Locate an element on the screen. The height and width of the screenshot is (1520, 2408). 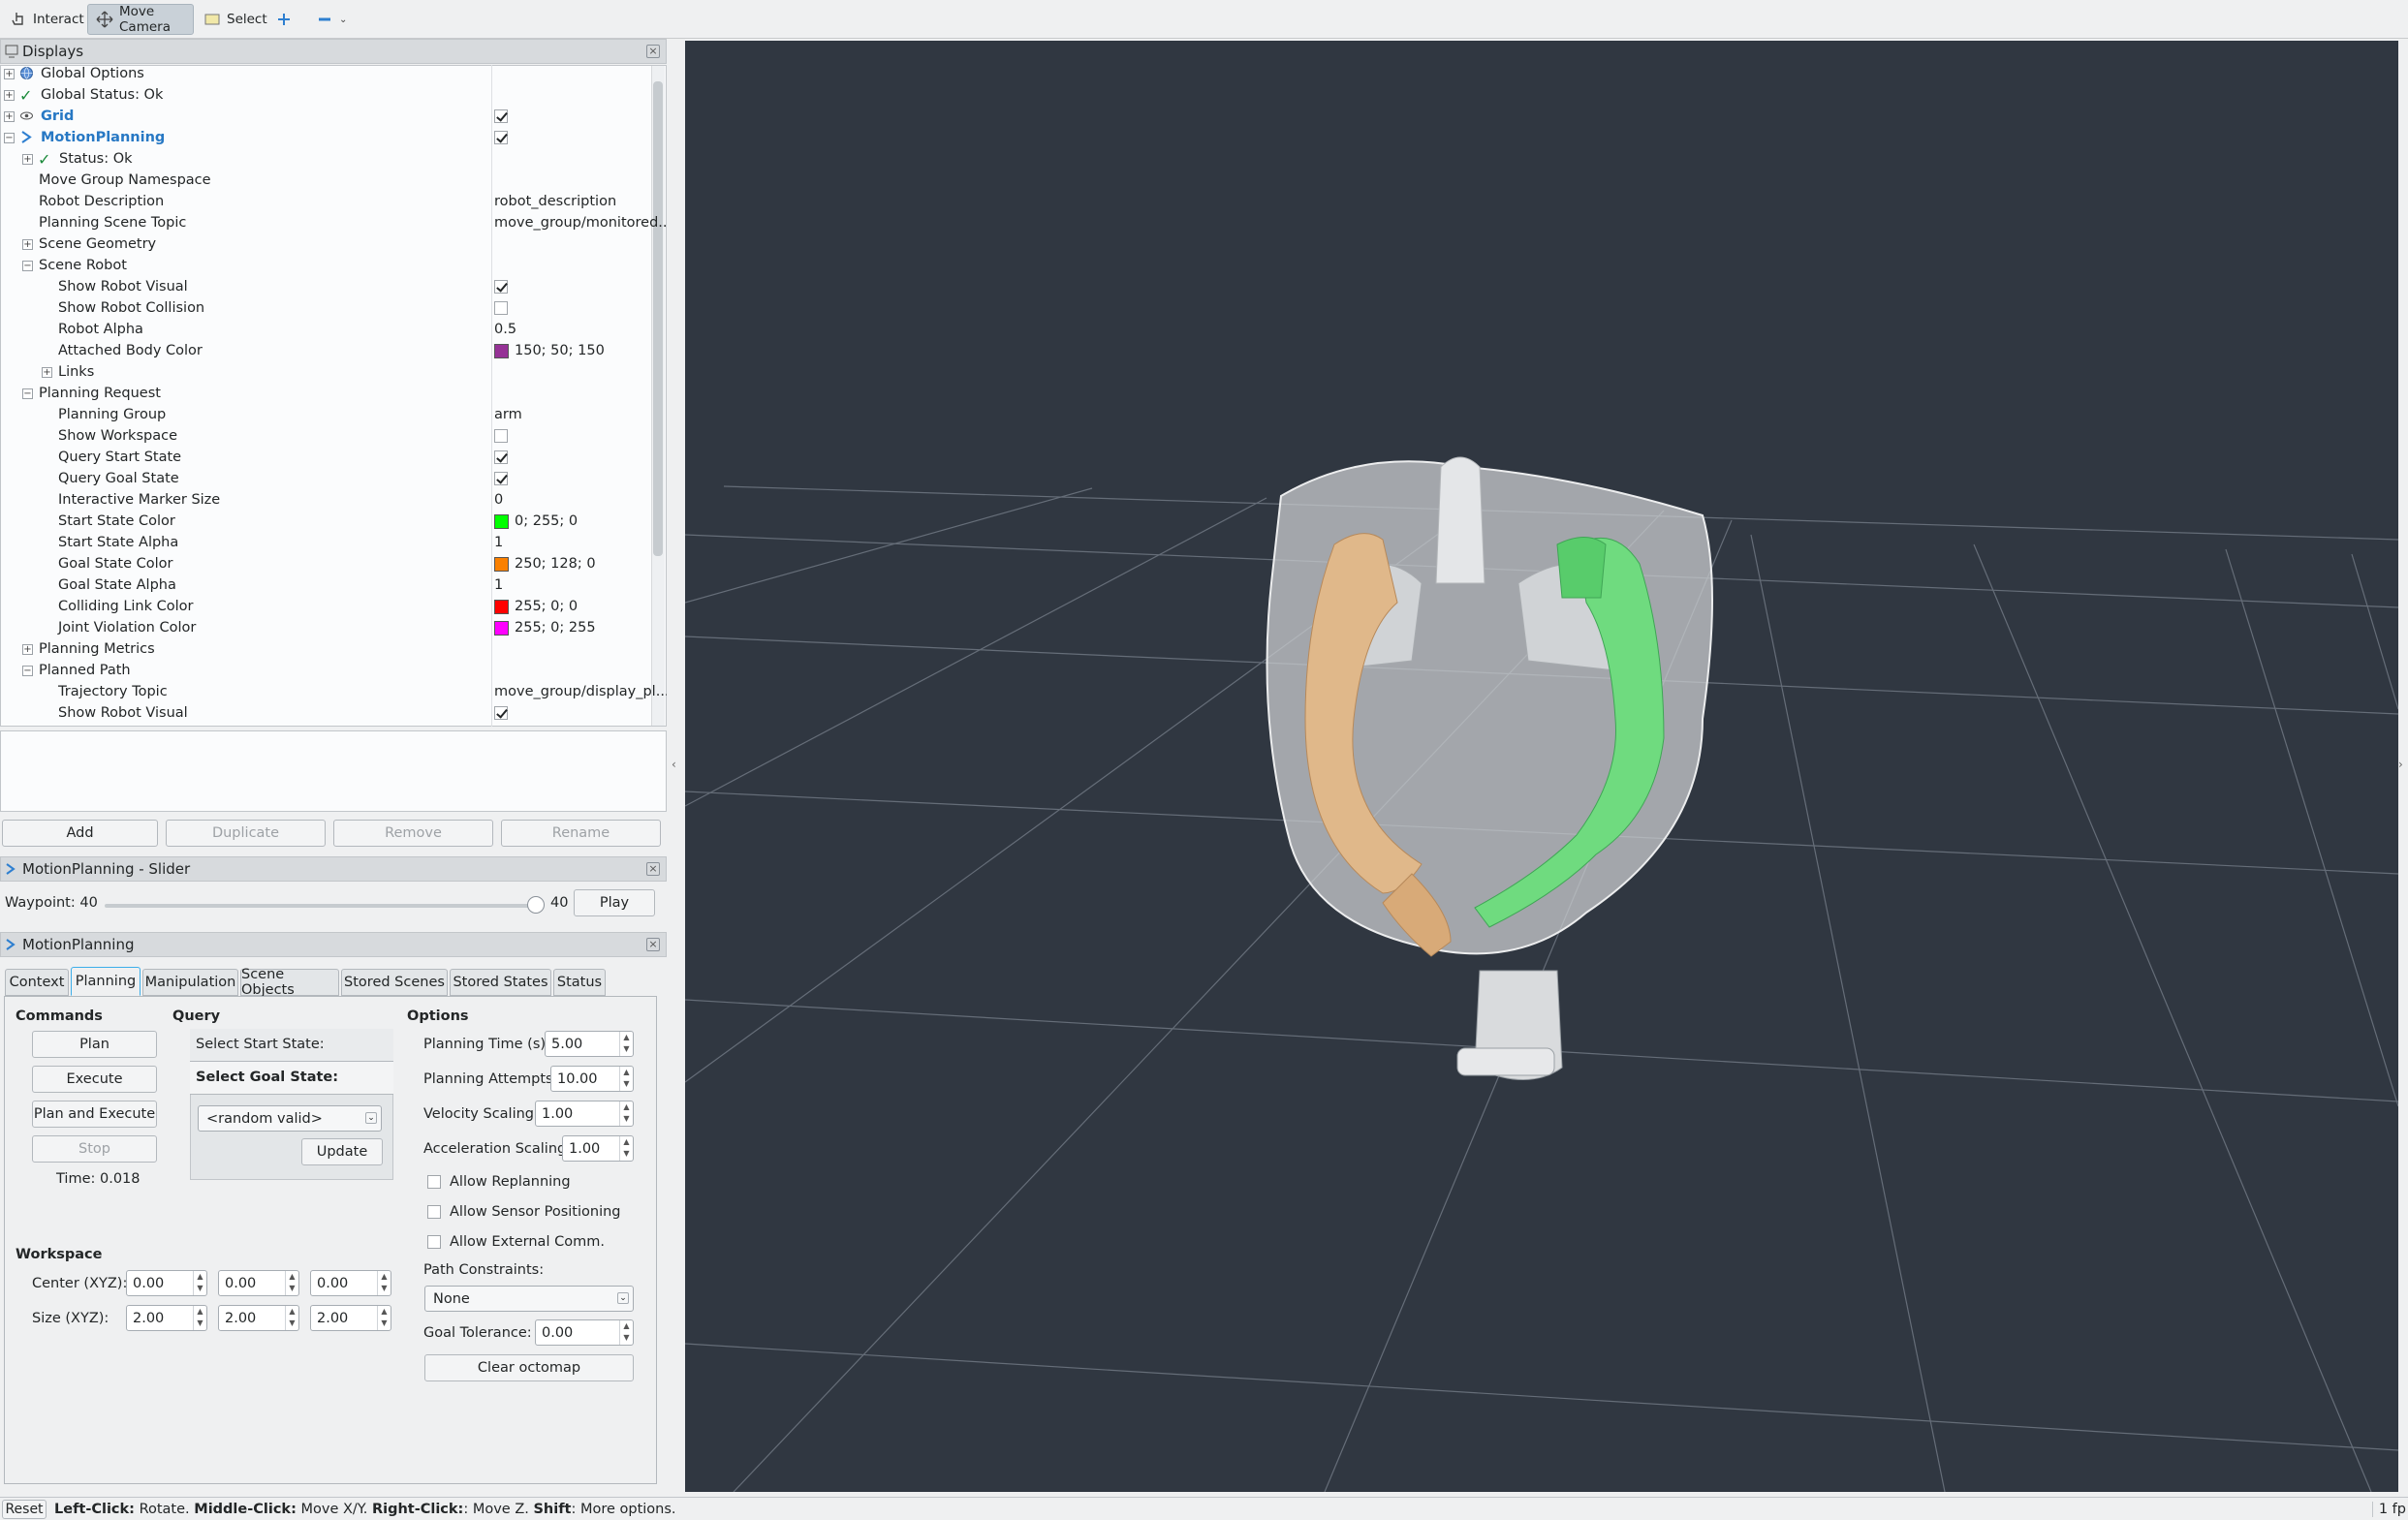
update-button: Update is located at coordinates (342, 1152).